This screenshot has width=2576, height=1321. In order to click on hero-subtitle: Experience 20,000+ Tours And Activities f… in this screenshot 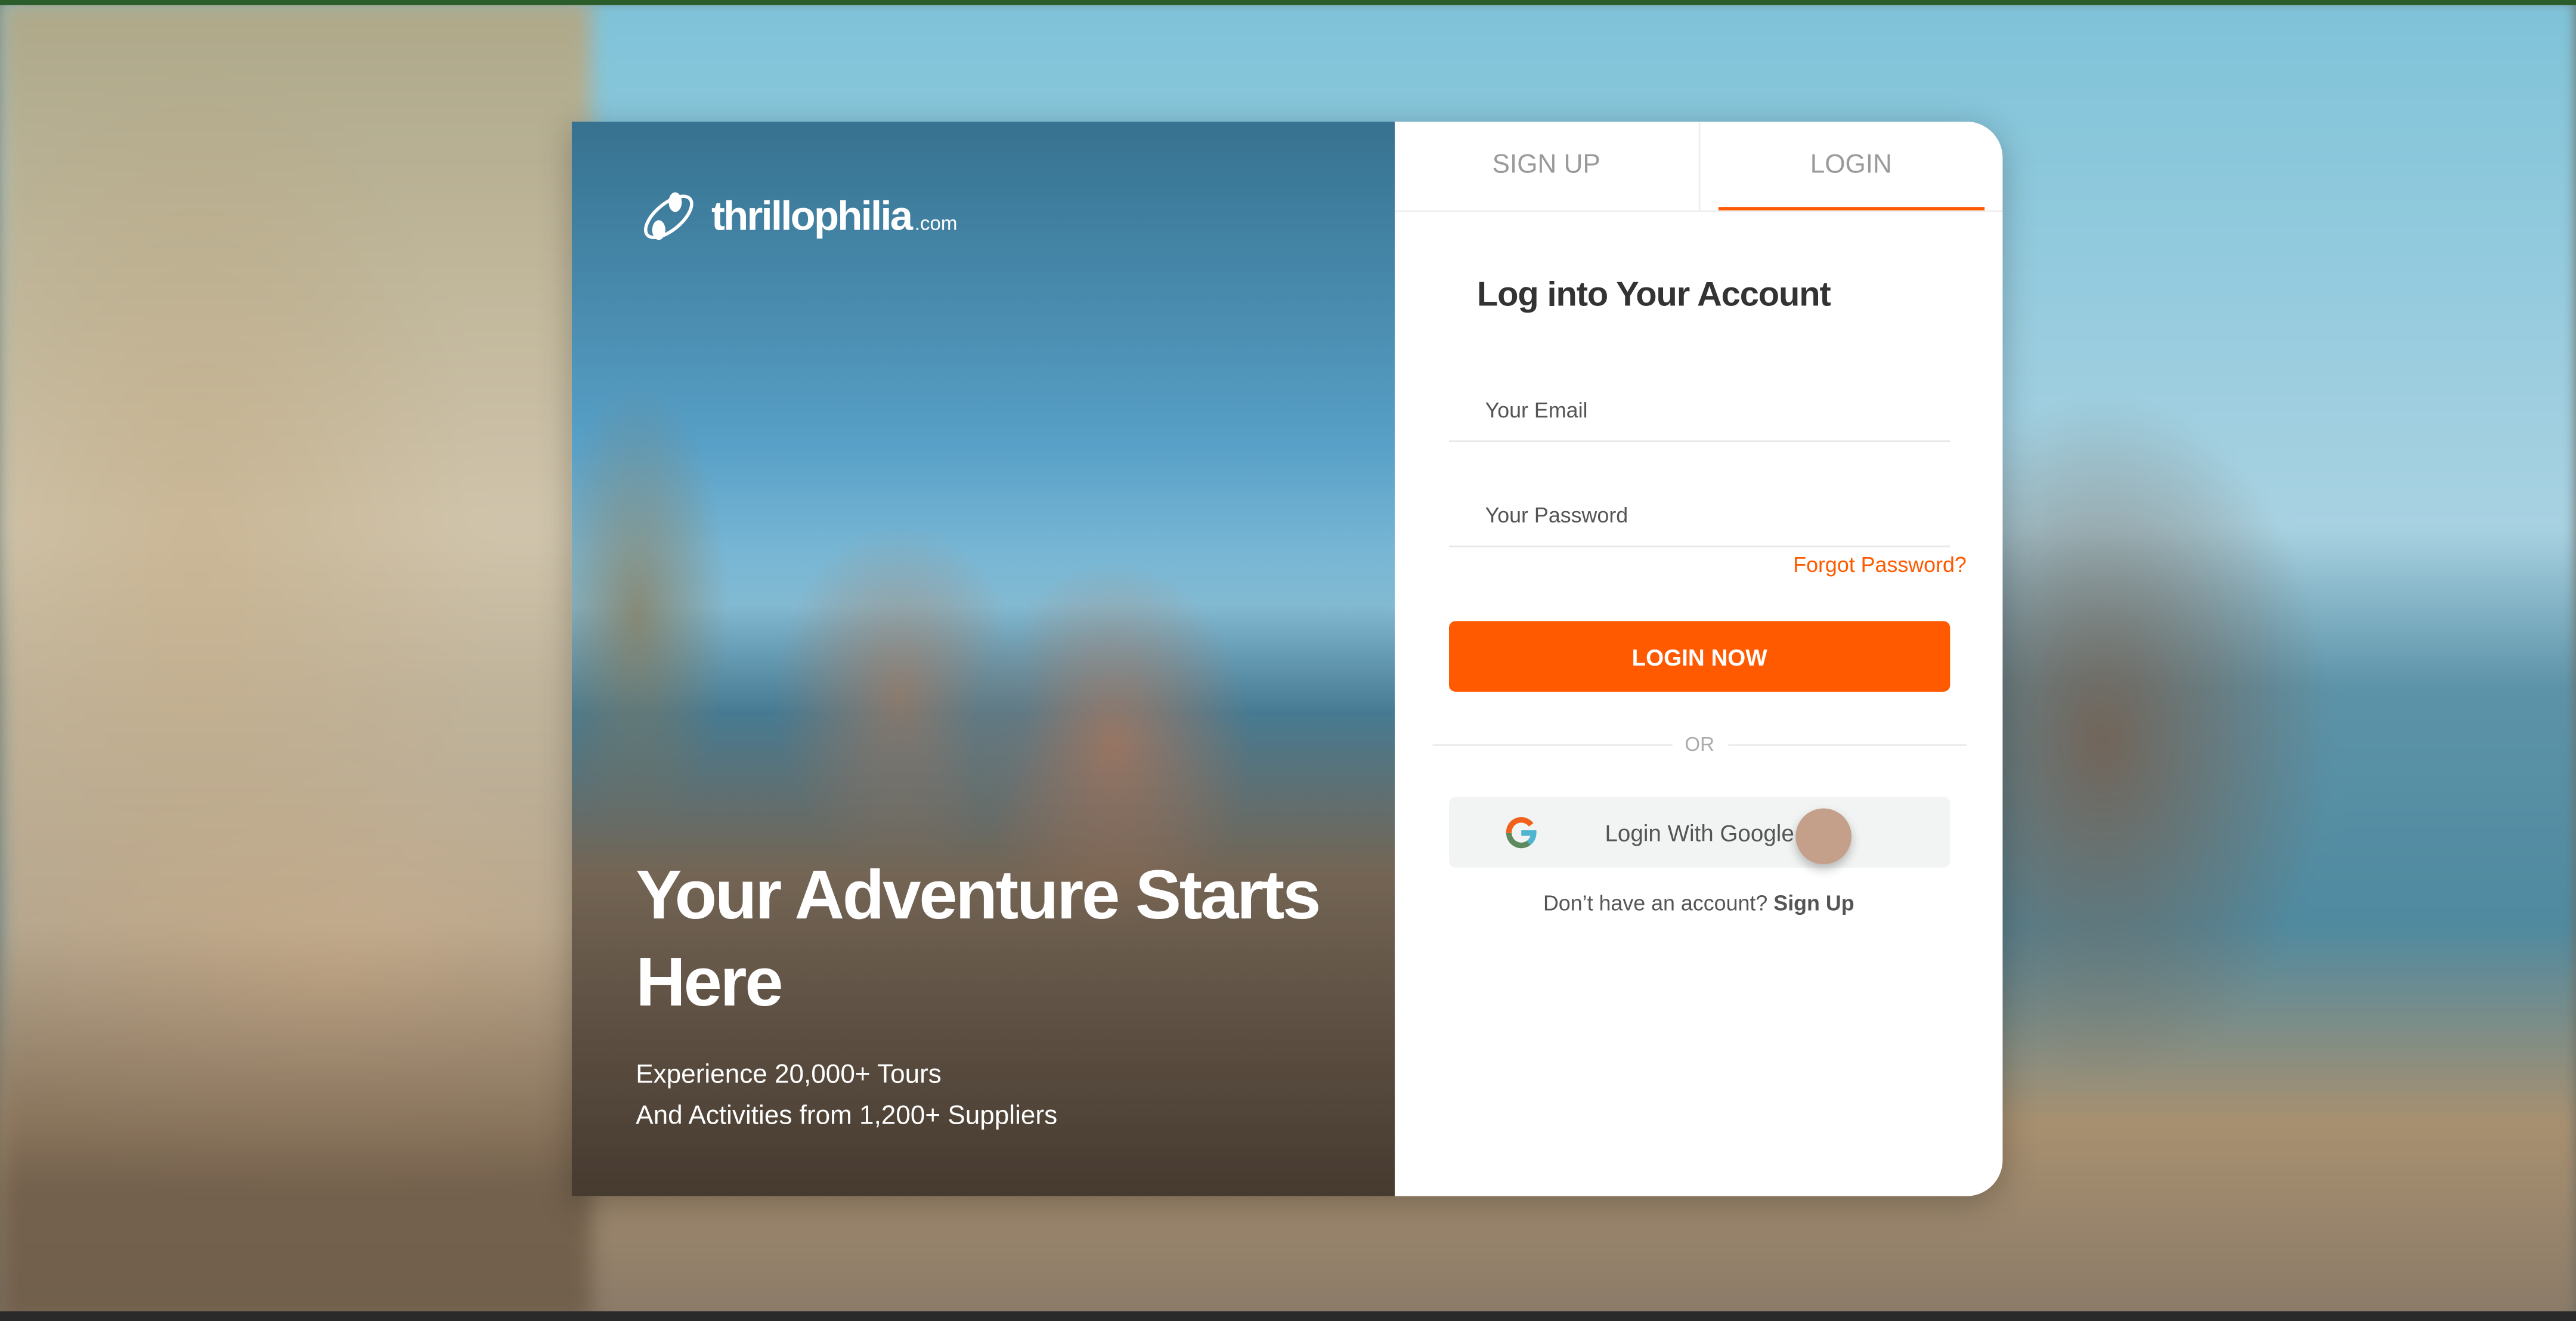, I will do `click(847, 1096)`.